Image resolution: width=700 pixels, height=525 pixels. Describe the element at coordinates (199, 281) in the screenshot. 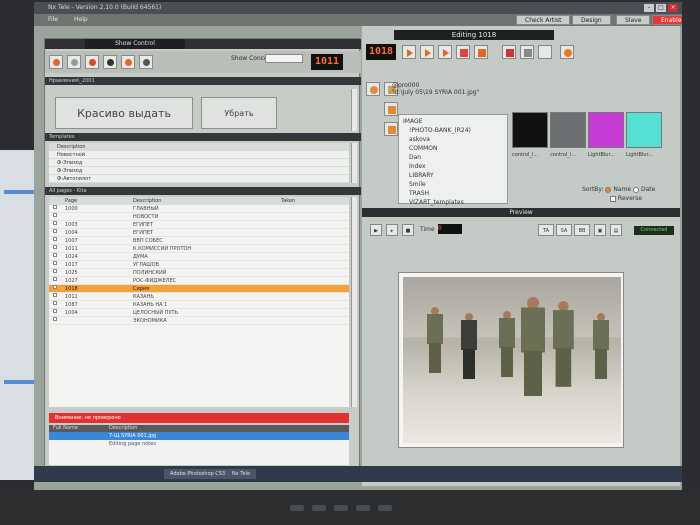

I see `table-row: 1027 РОС-ФИДЖЕЛЕС` at that location.